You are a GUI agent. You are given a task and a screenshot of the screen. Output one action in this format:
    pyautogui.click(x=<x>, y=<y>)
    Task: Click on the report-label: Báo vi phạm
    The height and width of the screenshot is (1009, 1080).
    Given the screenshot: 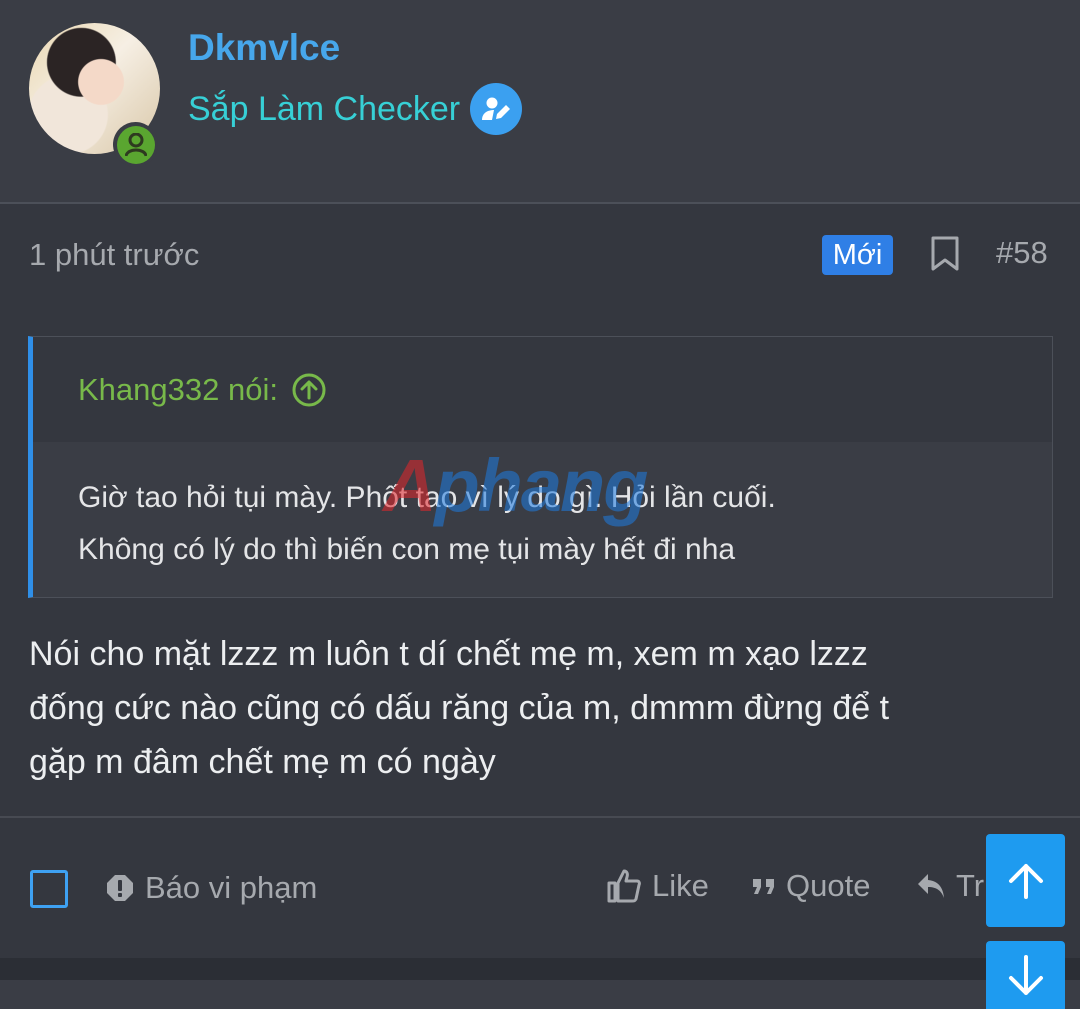 What is the action you would take?
    pyautogui.click(x=231, y=887)
    